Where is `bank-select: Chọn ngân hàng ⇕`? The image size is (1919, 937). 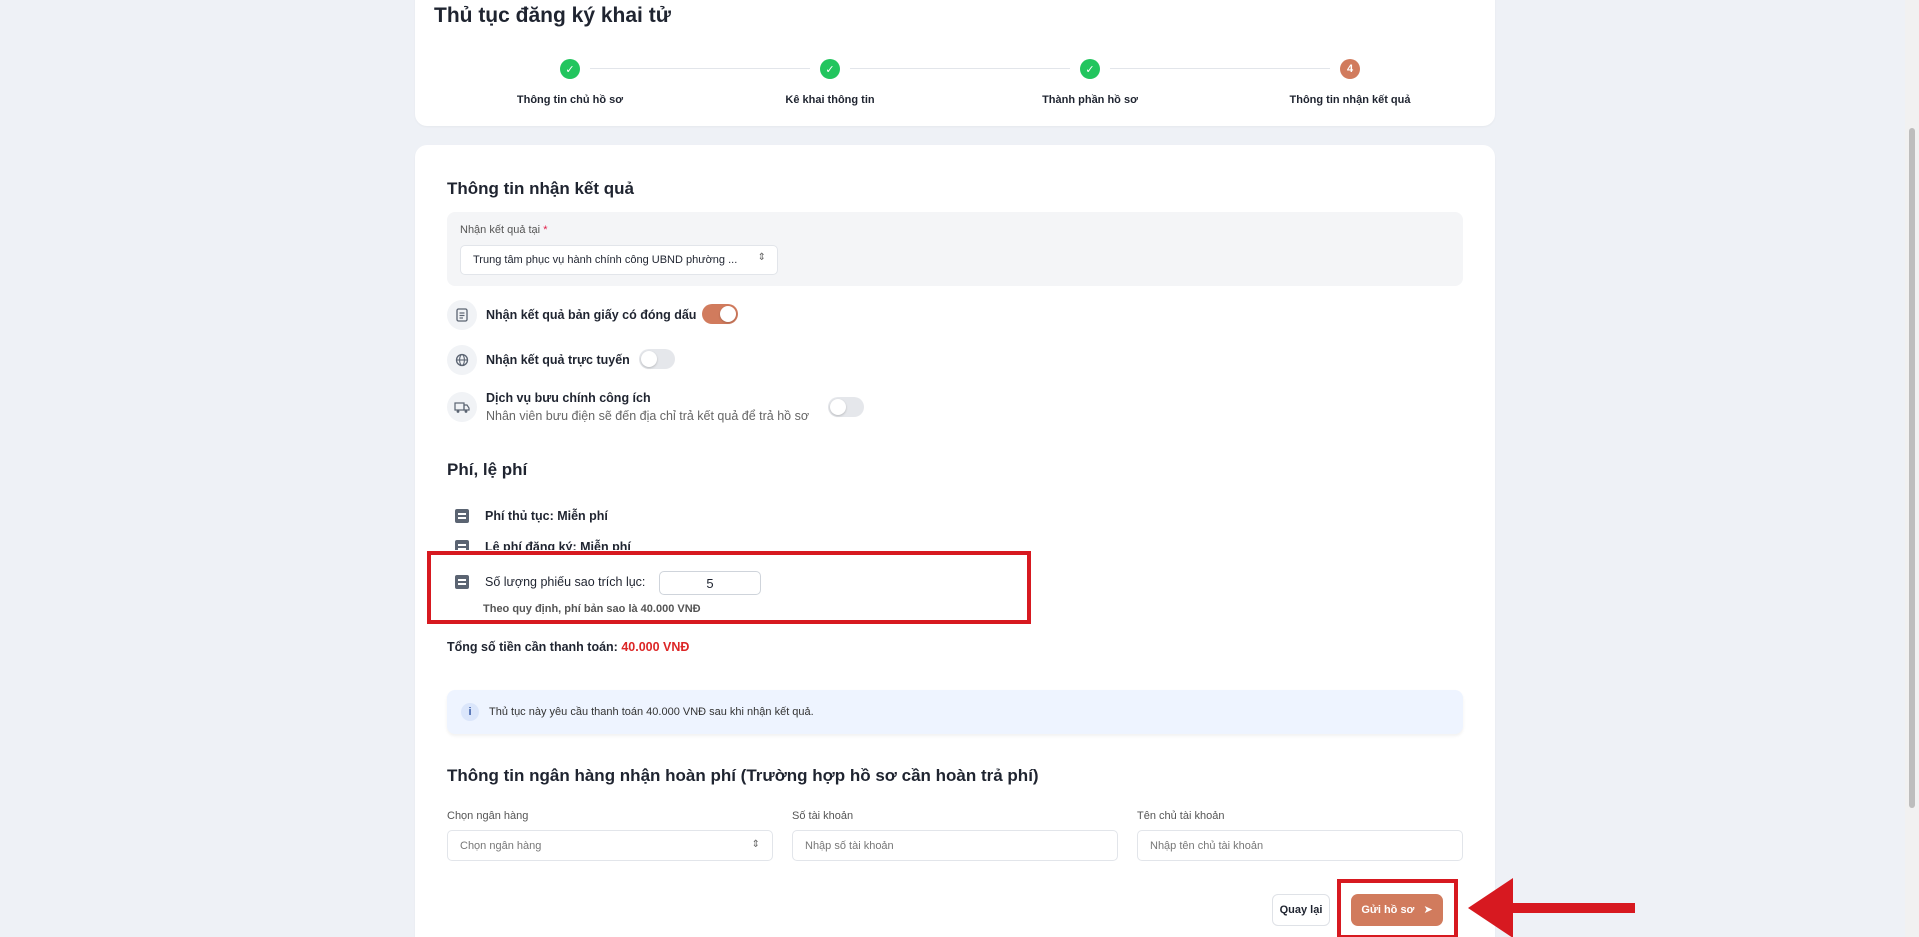 bank-select: Chọn ngân hàng ⇕ is located at coordinates (610, 845).